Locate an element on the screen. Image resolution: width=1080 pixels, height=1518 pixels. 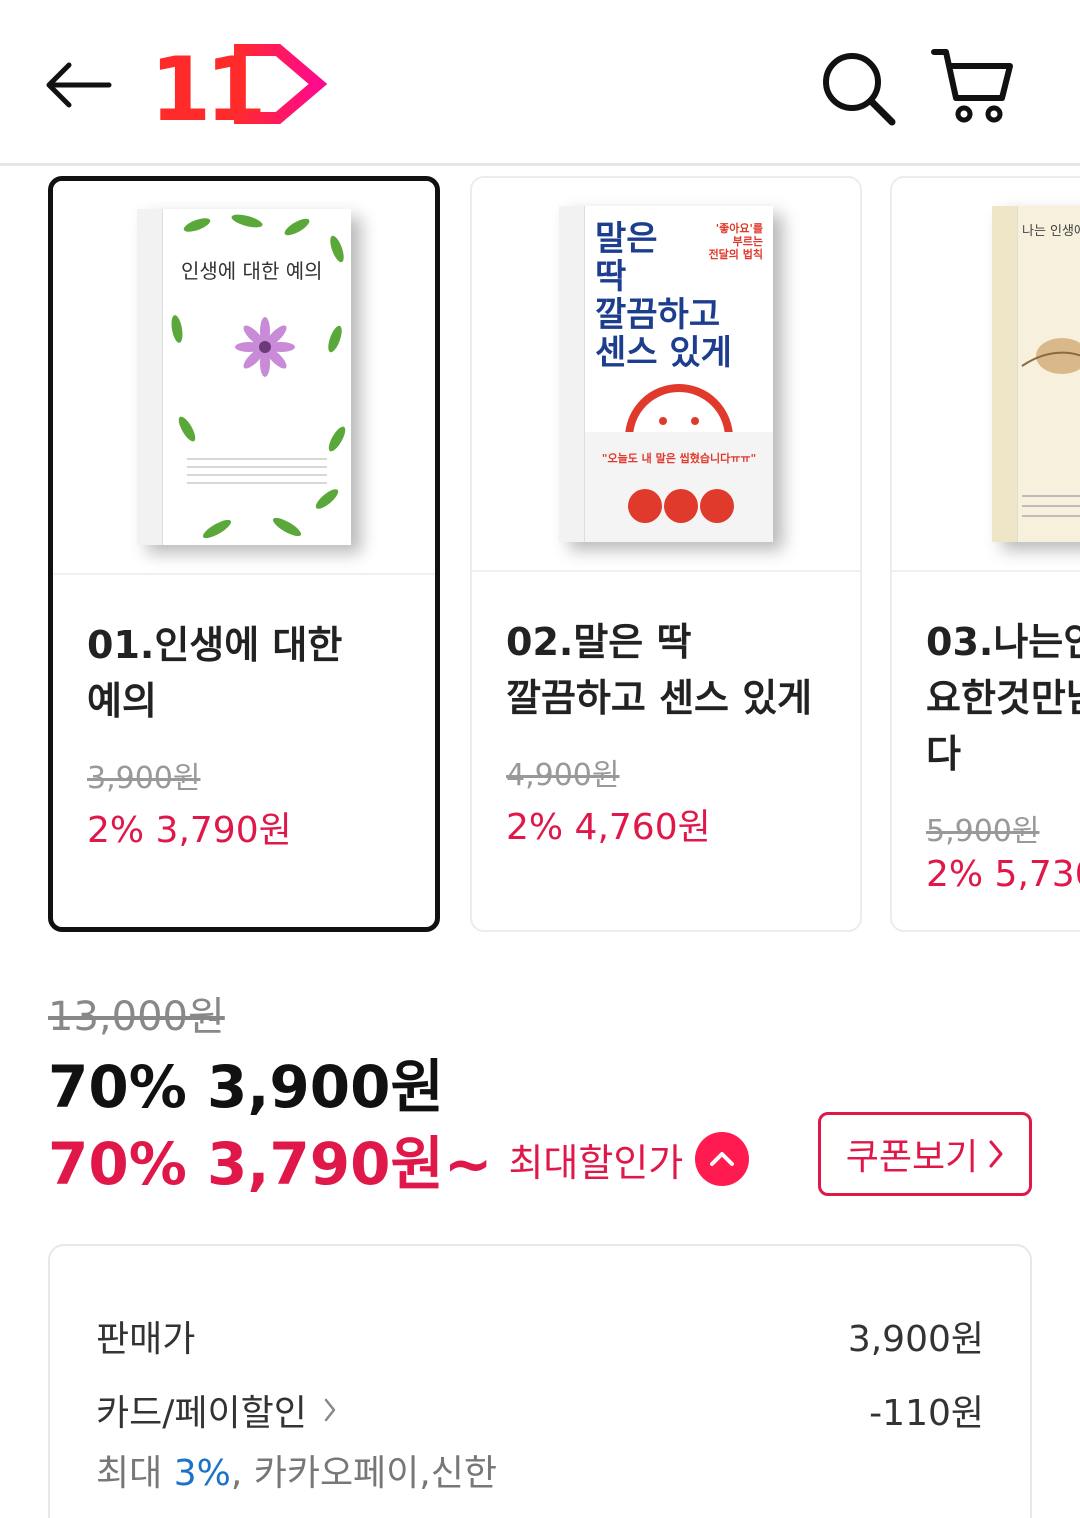
11st-logo: 11 is located at coordinates (240, 89).